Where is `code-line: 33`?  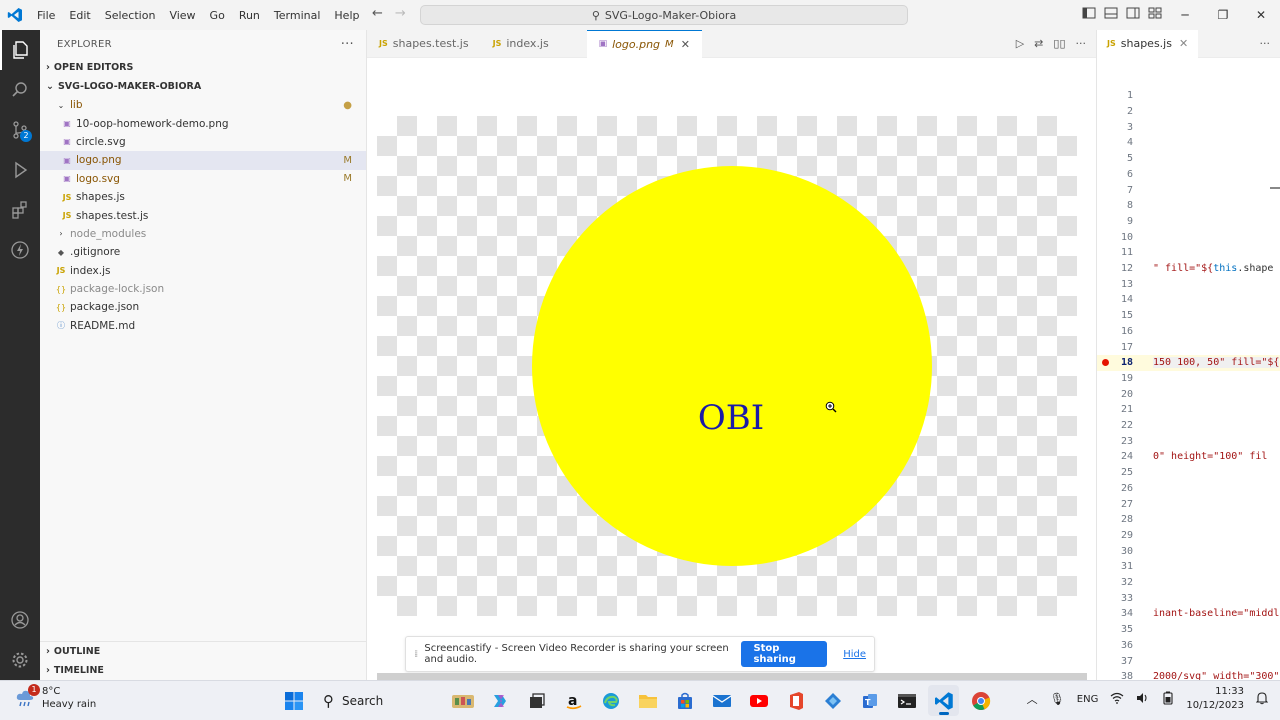 code-line: 33 is located at coordinates (1188, 598).